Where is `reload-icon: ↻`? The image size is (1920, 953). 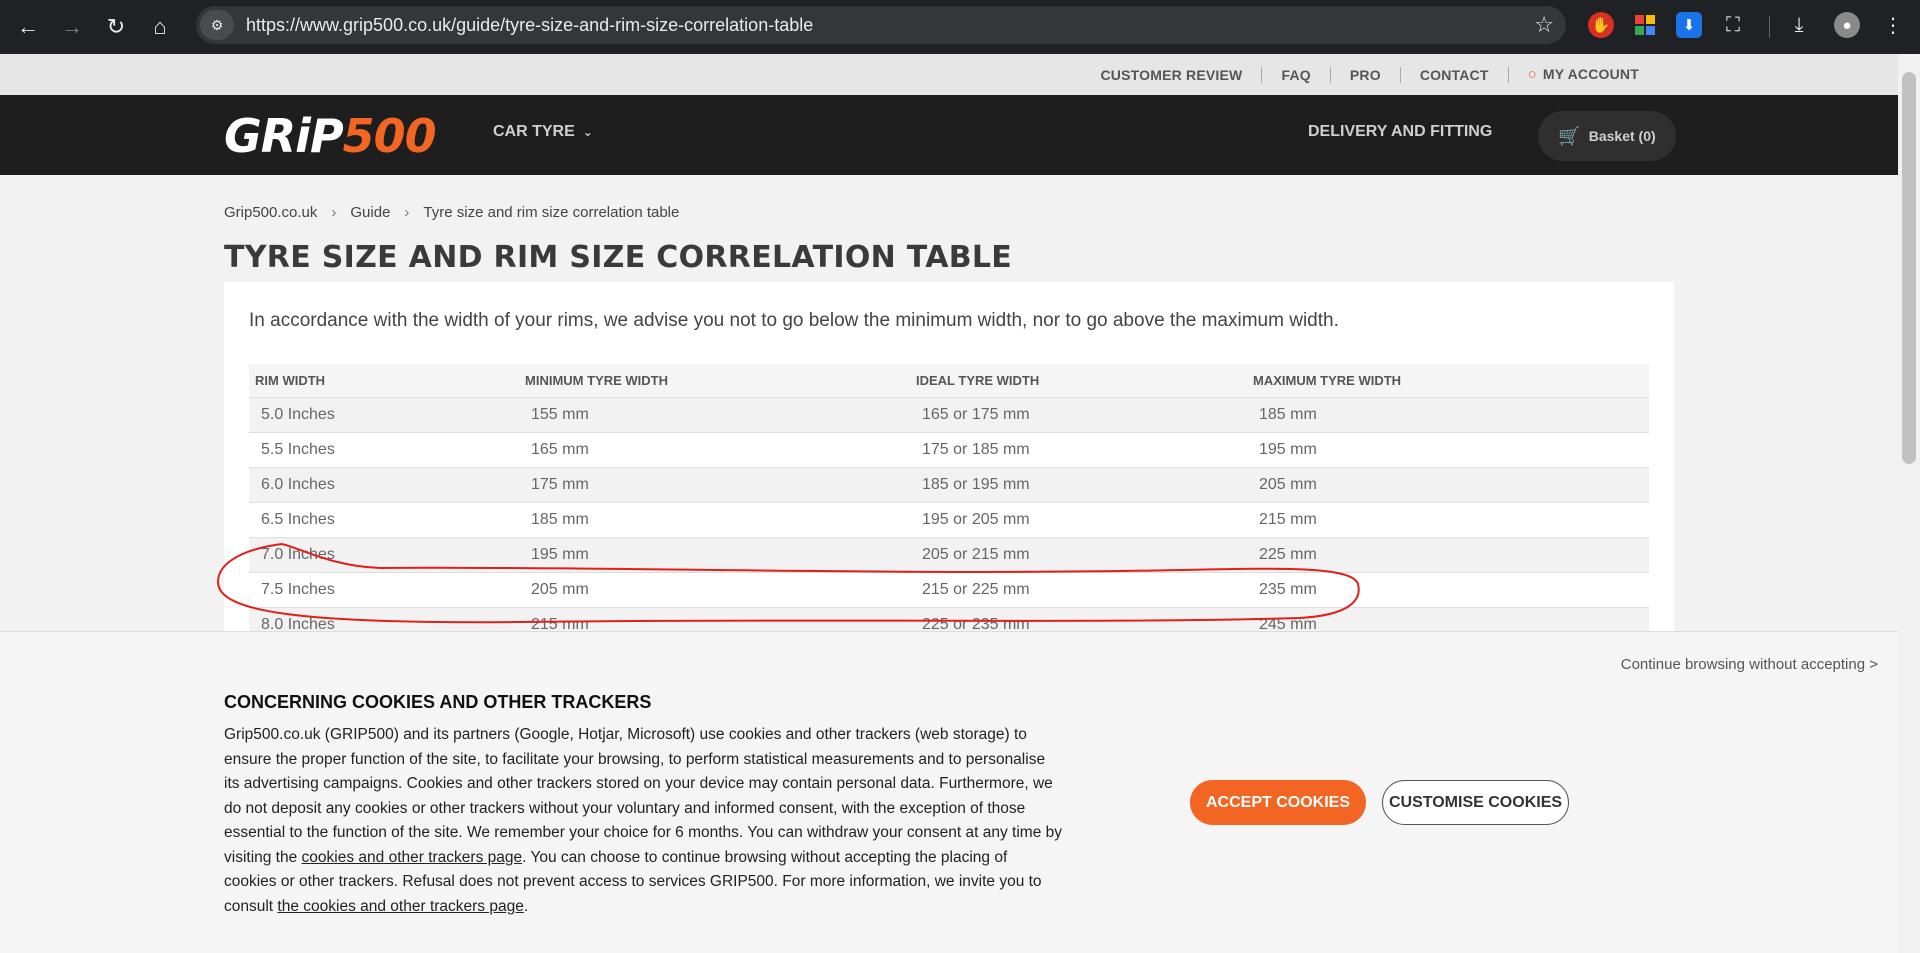 reload-icon: ↻ is located at coordinates (116, 27).